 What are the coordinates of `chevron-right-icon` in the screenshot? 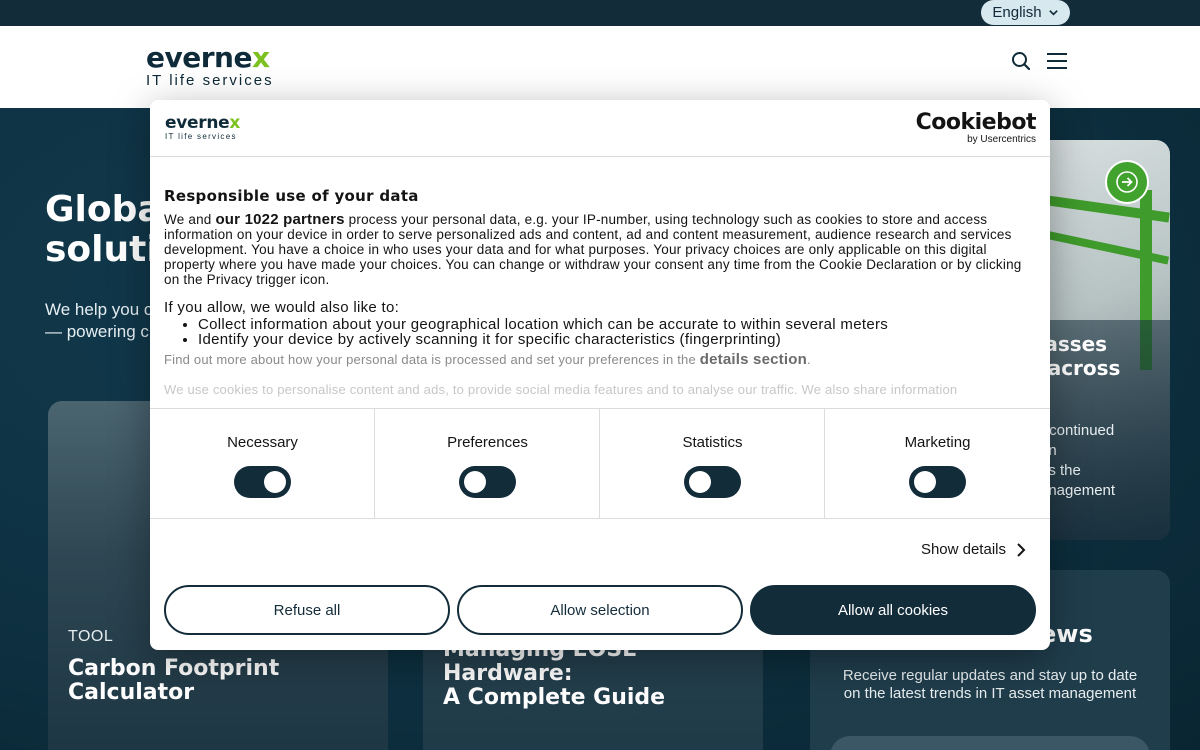 It's located at (1021, 549).